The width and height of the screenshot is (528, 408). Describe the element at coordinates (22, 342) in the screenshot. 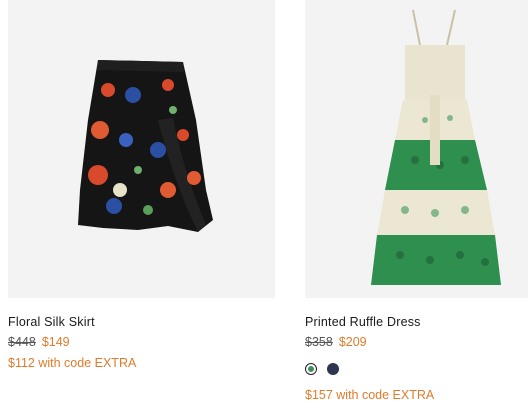

I see `original-price: $448` at that location.